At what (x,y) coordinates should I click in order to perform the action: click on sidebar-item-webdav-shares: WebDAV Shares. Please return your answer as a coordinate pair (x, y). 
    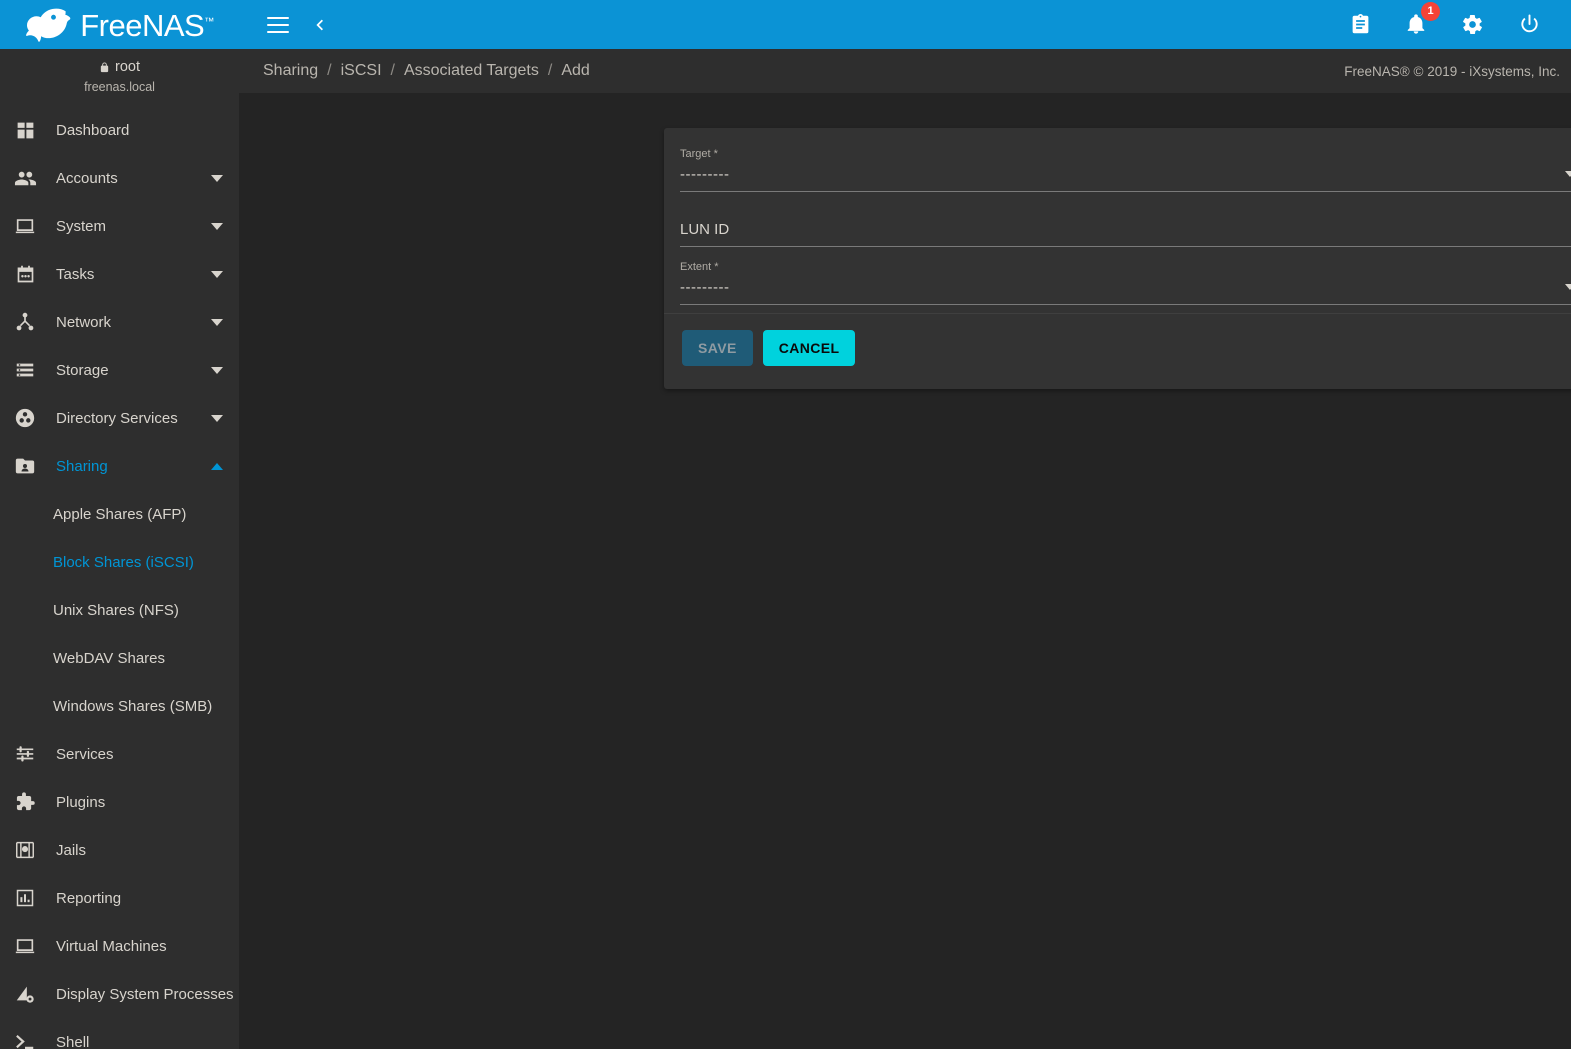
    Looking at the image, I should click on (119, 658).